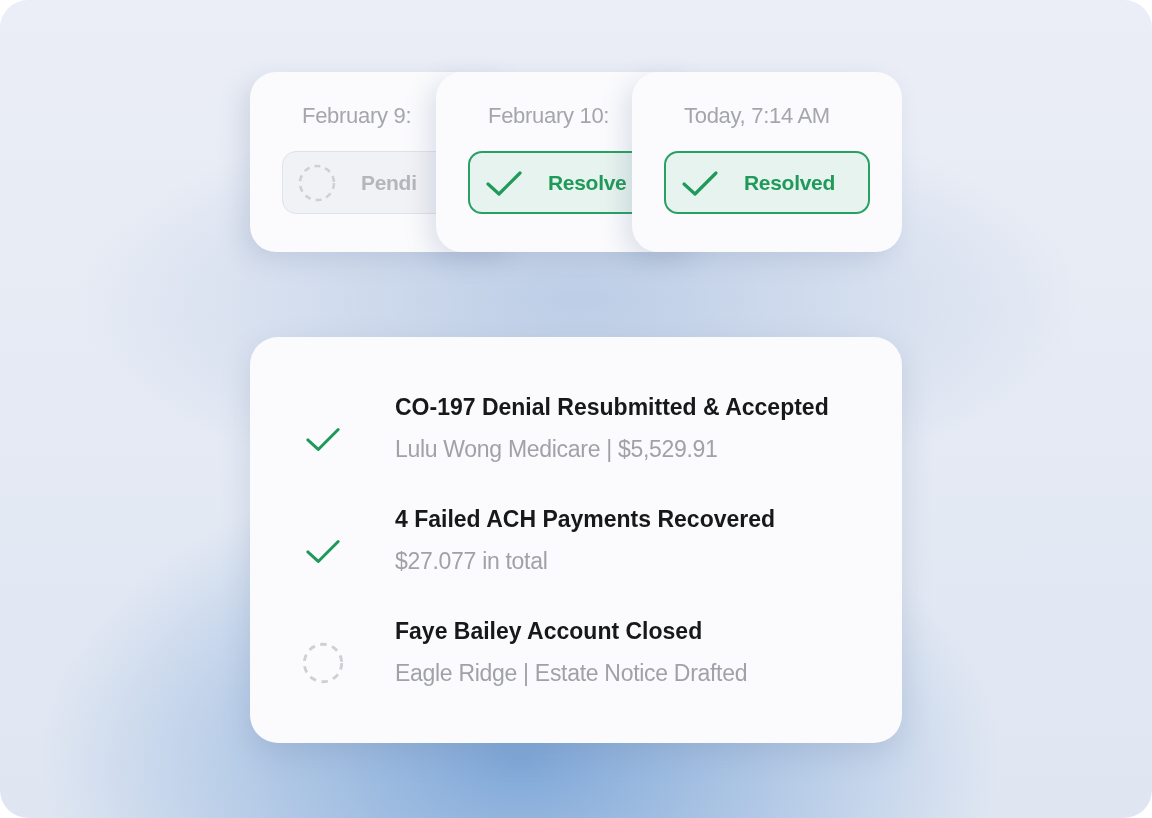  Describe the element at coordinates (585, 519) in the screenshot. I see `task-title: 4 Failed ACH Payments Recovered` at that location.